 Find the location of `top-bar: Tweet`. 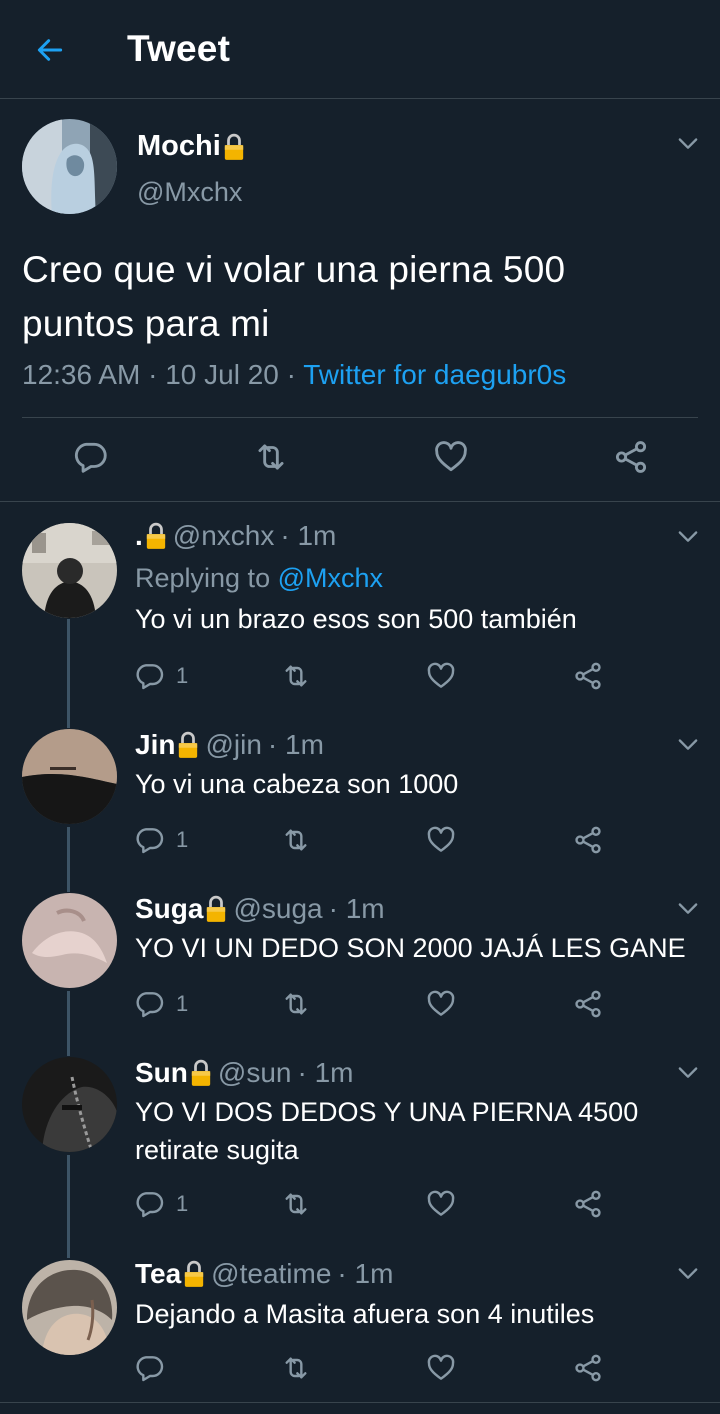

top-bar: Tweet is located at coordinates (360, 49).